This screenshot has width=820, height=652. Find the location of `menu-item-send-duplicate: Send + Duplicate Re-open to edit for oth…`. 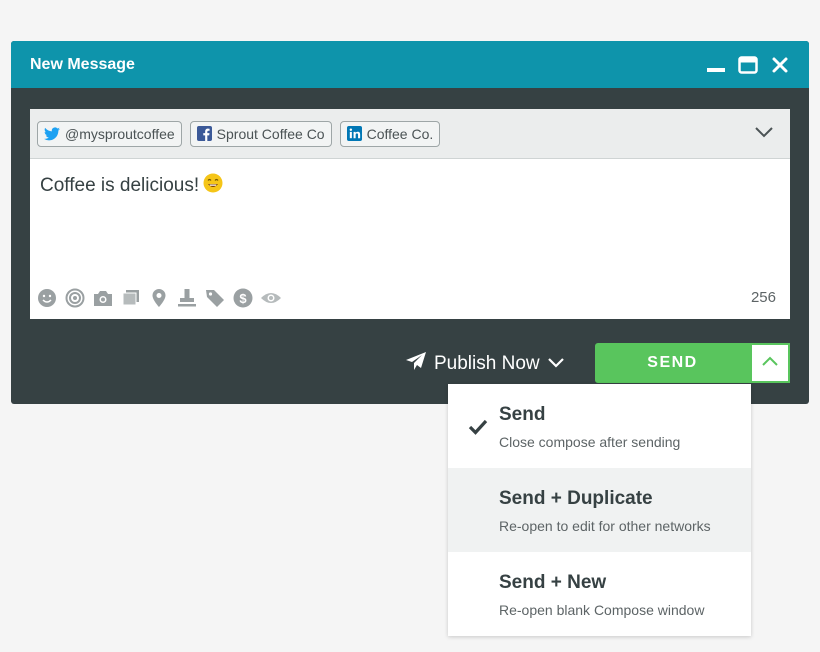

menu-item-send-duplicate: Send + Duplicate Re-open to edit for oth… is located at coordinates (599, 510).